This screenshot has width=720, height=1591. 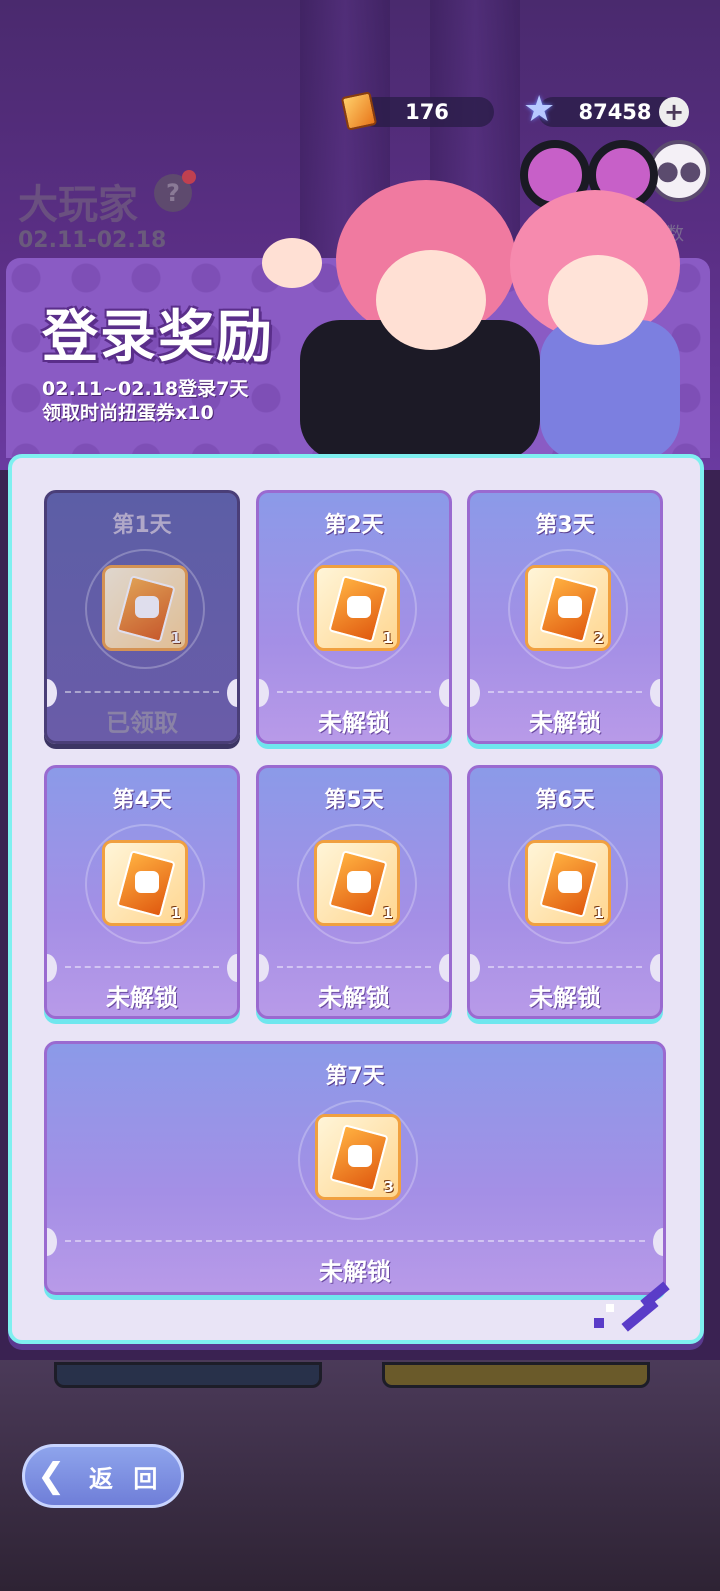 I want to click on gem-count: 87458, so click(x=615, y=112).